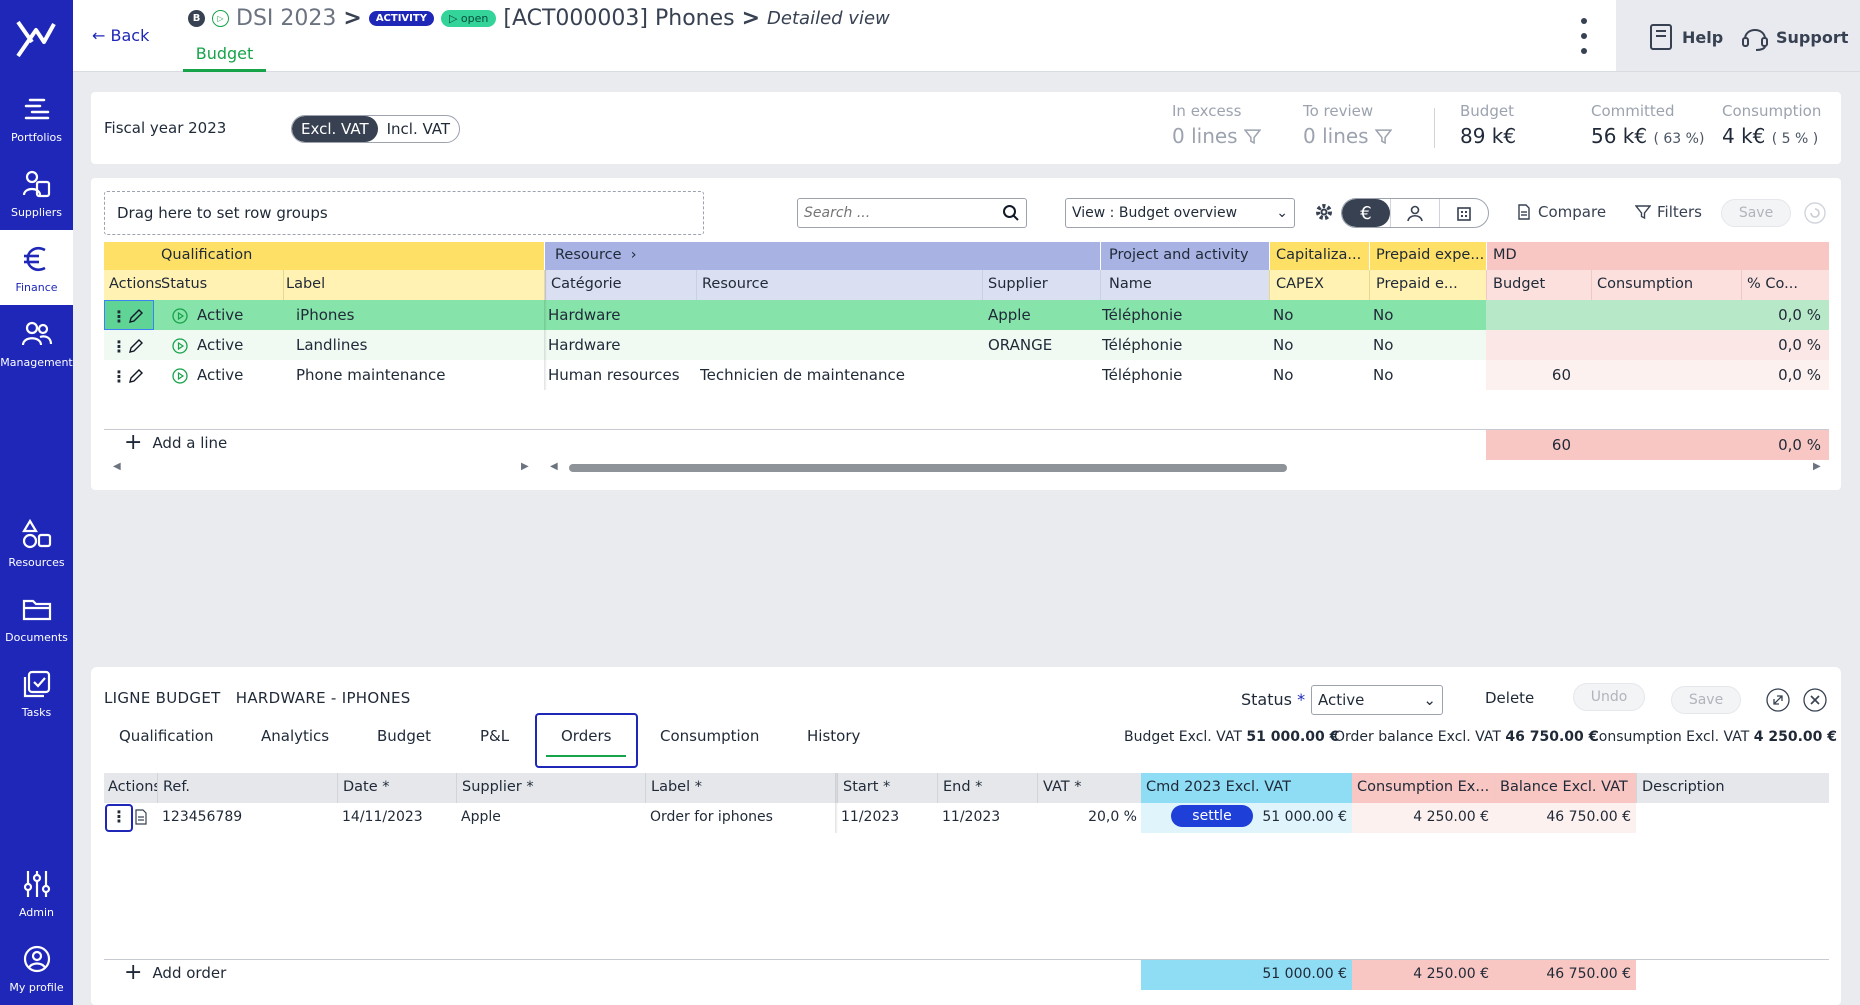  What do you see at coordinates (247, 788) in the screenshot?
I see `col-ref: Ref.` at bounding box center [247, 788].